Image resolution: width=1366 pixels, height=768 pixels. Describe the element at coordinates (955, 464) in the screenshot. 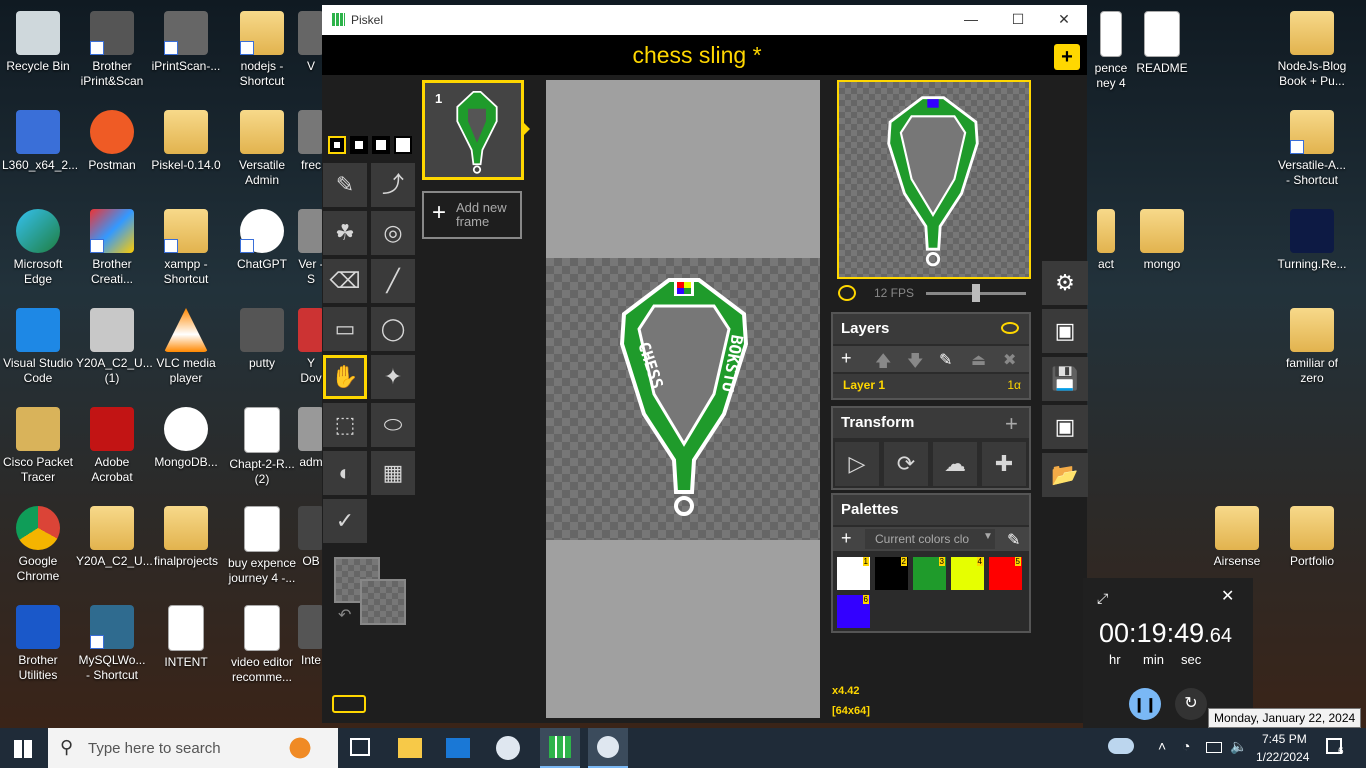

I see `clone-sheep-icon: ☁` at that location.